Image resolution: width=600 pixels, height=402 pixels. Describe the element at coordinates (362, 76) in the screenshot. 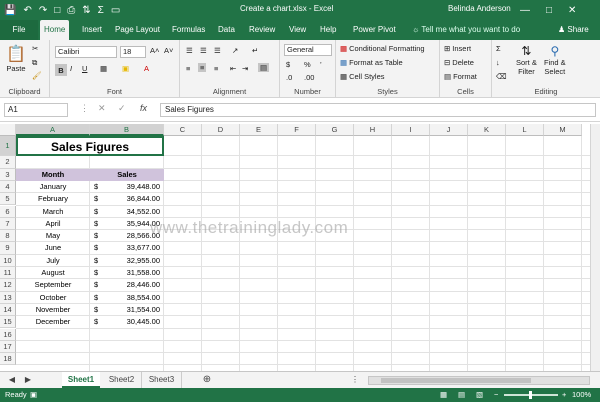

I see `cell-styles-button: ▦ Cell Styles` at that location.